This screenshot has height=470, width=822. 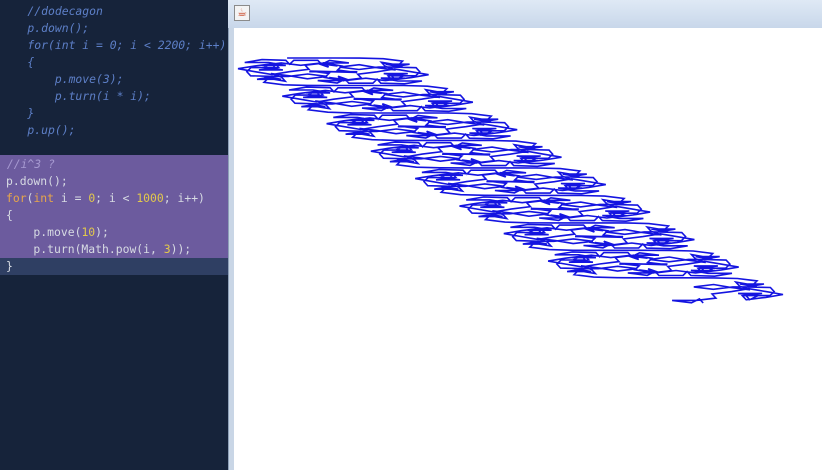 I want to click on code-line: for(int i = 0; i < 1000; i++), so click(x=120, y=198).